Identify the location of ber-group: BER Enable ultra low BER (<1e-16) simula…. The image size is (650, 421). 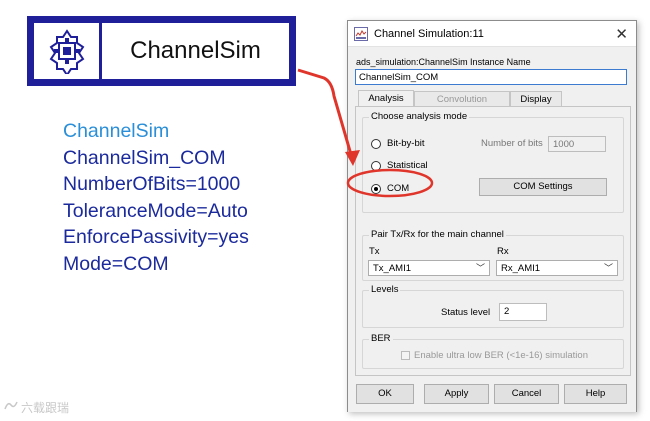
(493, 351).